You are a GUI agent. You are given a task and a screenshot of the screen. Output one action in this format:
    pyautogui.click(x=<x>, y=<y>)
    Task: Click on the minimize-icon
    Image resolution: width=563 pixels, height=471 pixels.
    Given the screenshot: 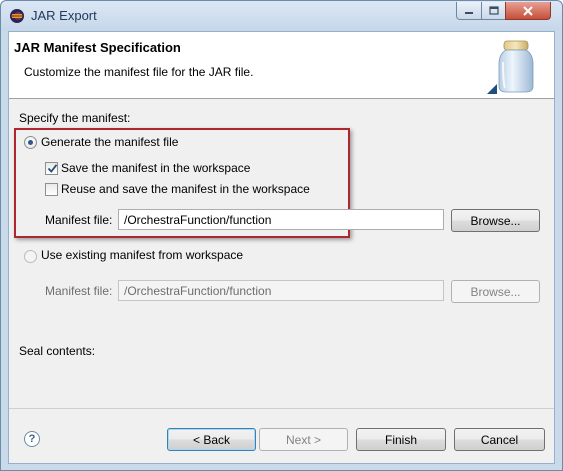 What is the action you would take?
    pyautogui.click(x=469, y=12)
    